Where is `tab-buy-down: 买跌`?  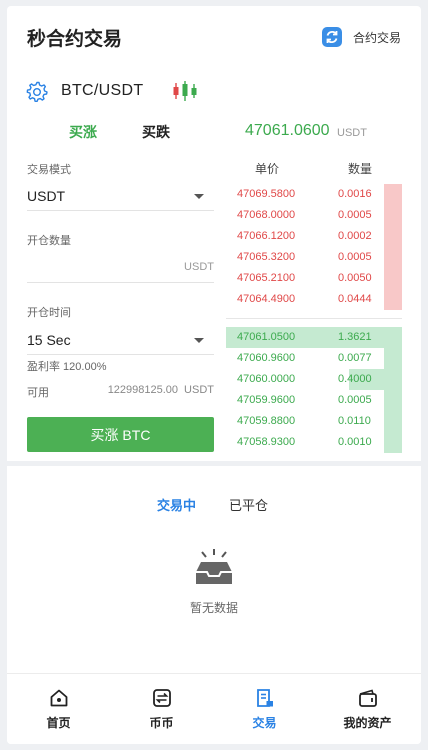 tab-buy-down: 买跌 is located at coordinates (156, 132).